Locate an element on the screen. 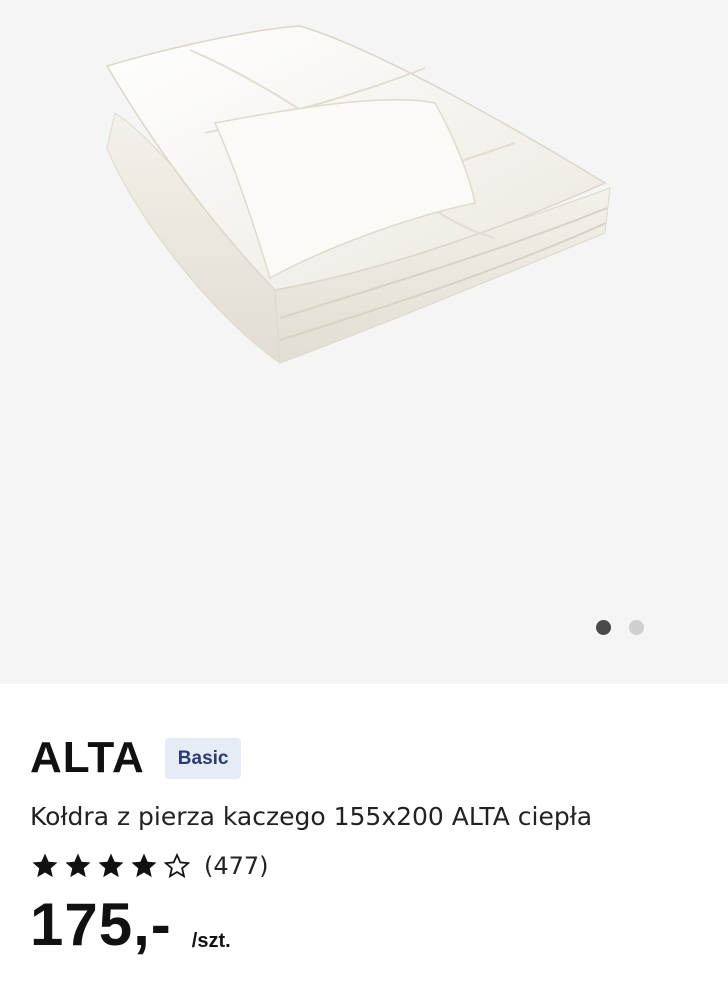 The height and width of the screenshot is (1000, 728). star-empty-icon is located at coordinates (177, 865).